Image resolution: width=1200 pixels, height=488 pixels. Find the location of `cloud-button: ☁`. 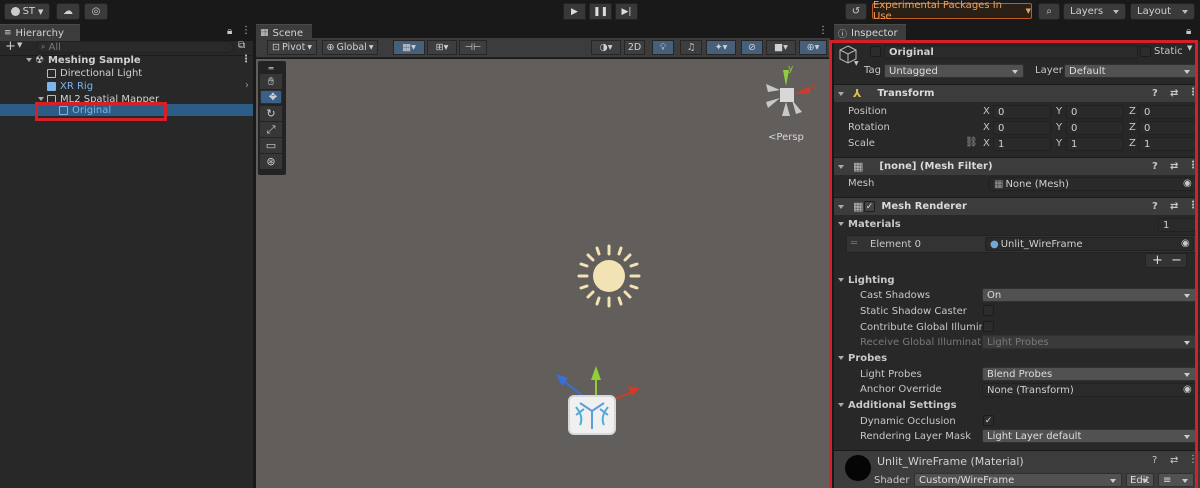

cloud-button: ☁ is located at coordinates (68, 11).